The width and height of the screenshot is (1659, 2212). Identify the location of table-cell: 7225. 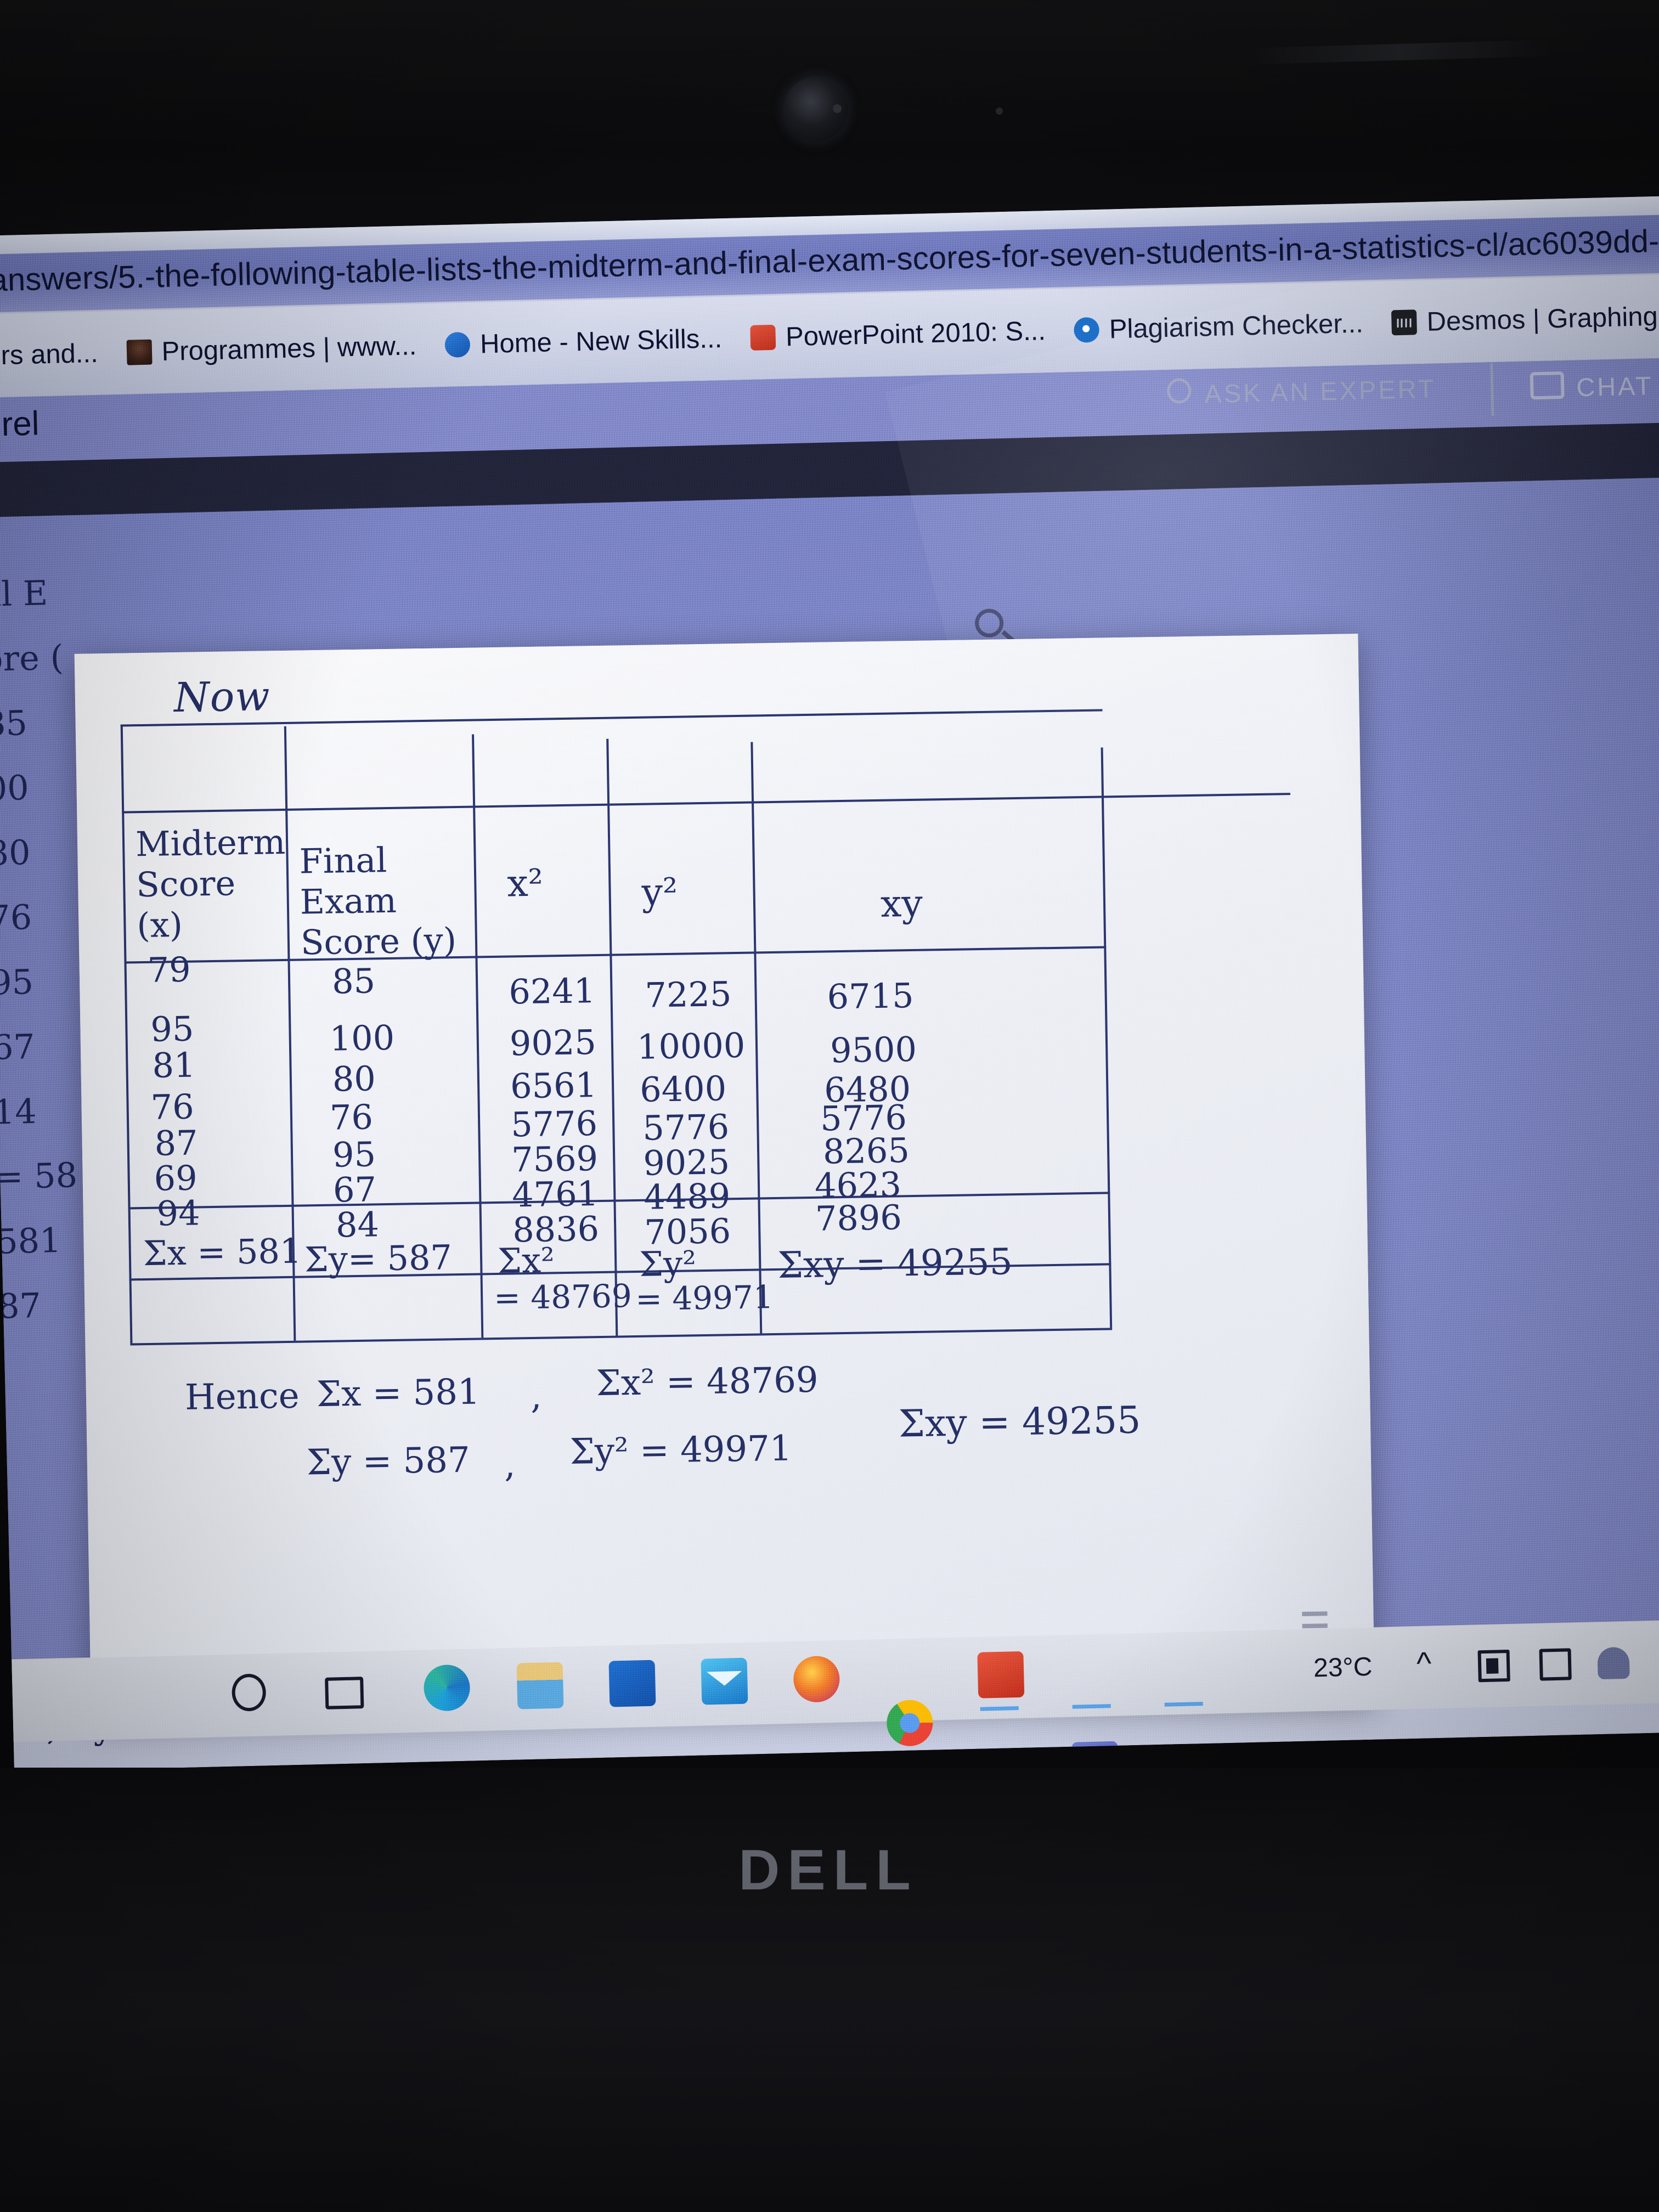
(689, 995).